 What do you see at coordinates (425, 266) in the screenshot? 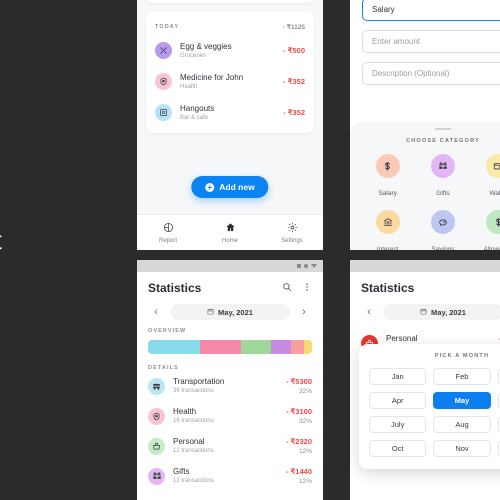
I see `status-bar` at bounding box center [425, 266].